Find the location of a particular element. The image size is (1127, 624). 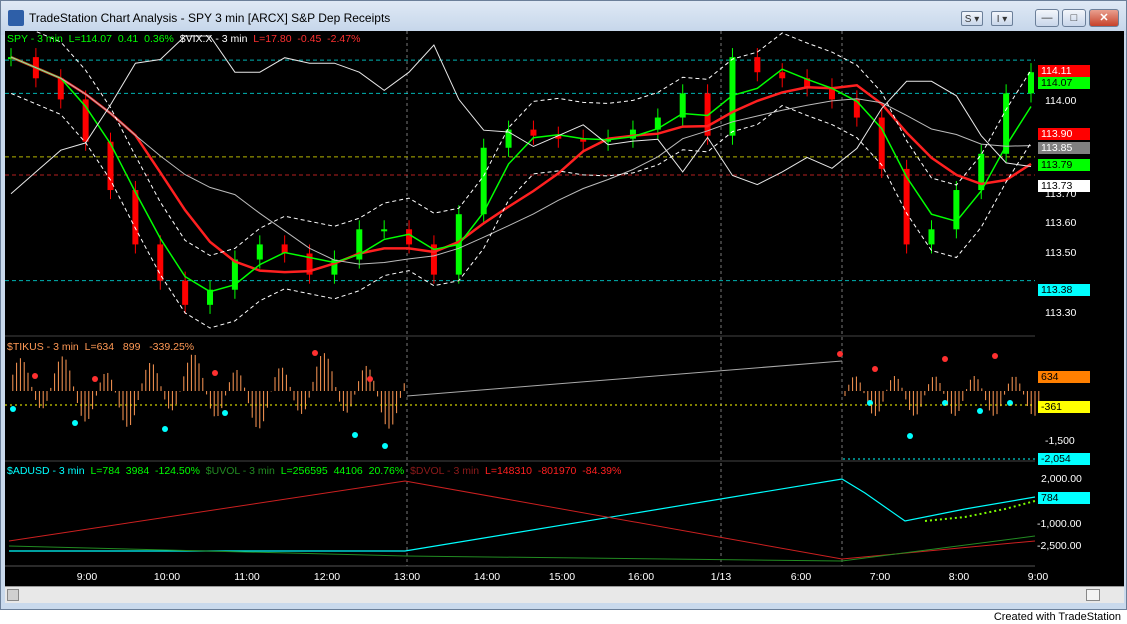

spy-symbol: SPY - 3 min is located at coordinates (35, 39).